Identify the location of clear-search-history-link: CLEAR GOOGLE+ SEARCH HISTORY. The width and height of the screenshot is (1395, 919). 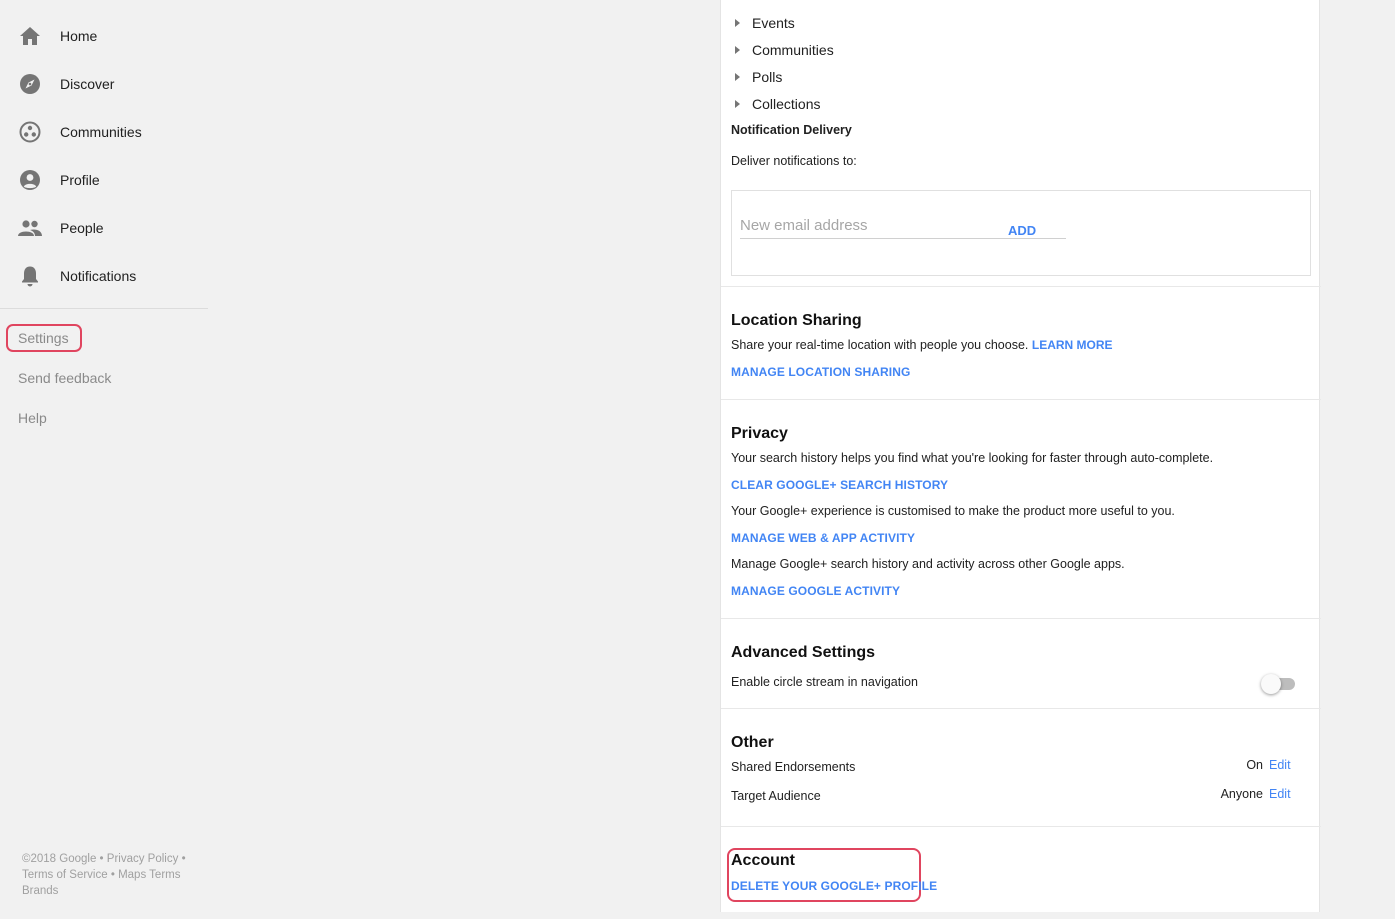
(839, 485).